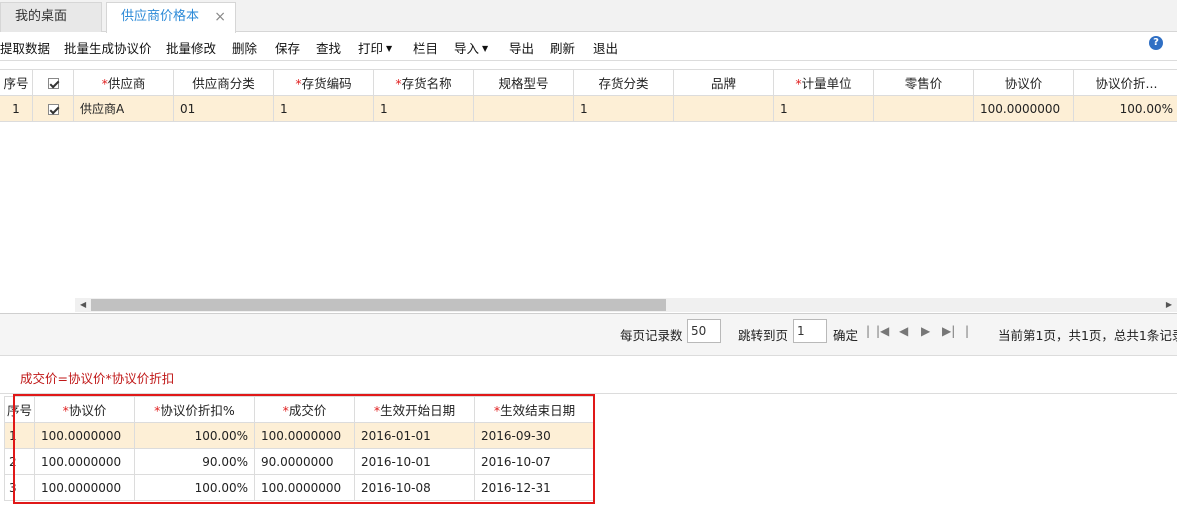  I want to click on col-inv-class: 存货分类, so click(623, 82).